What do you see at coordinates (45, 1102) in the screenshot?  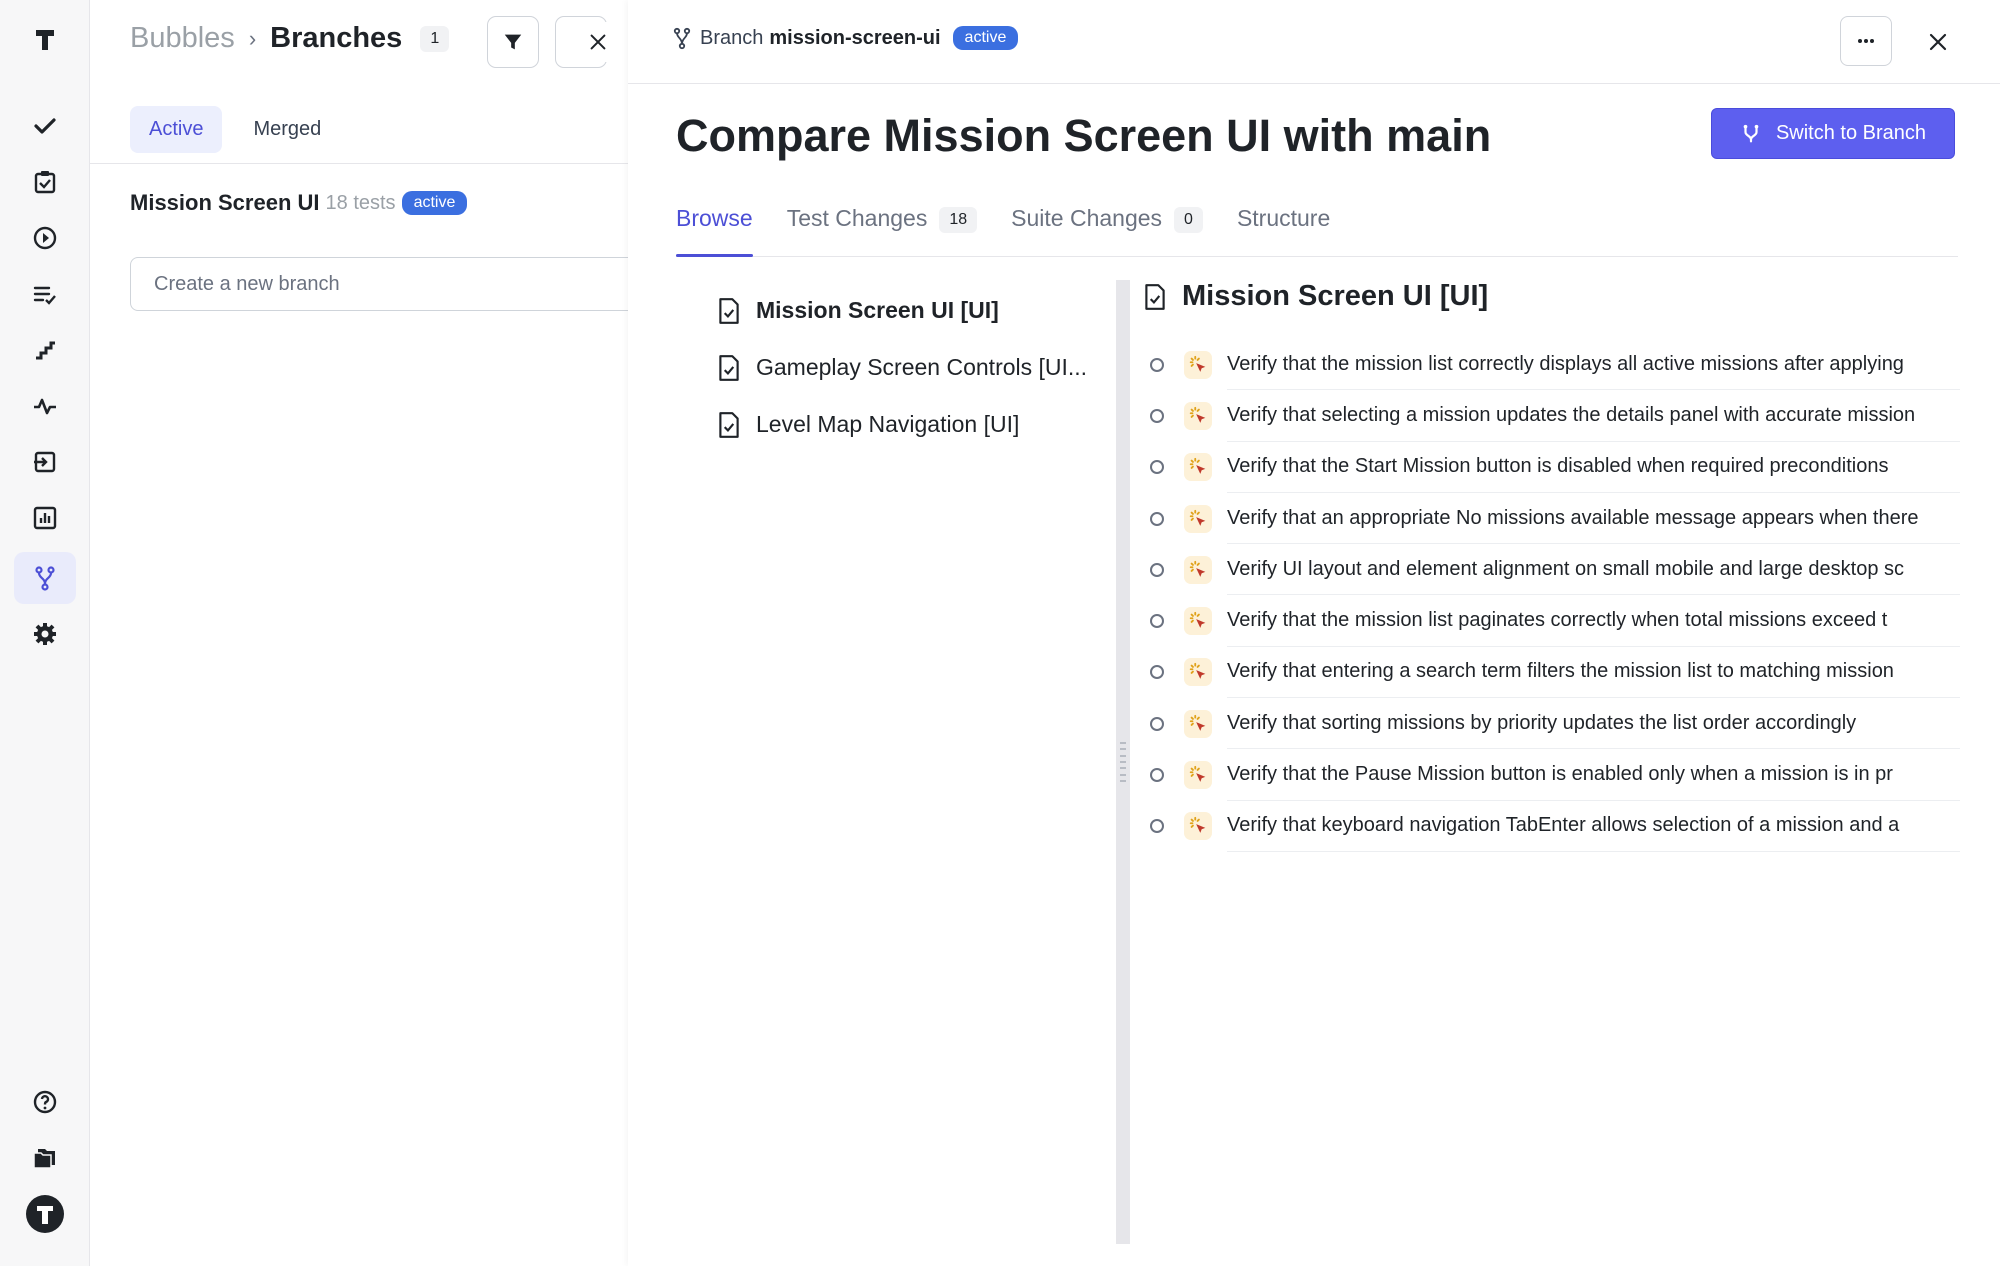 I see `help-icon` at bounding box center [45, 1102].